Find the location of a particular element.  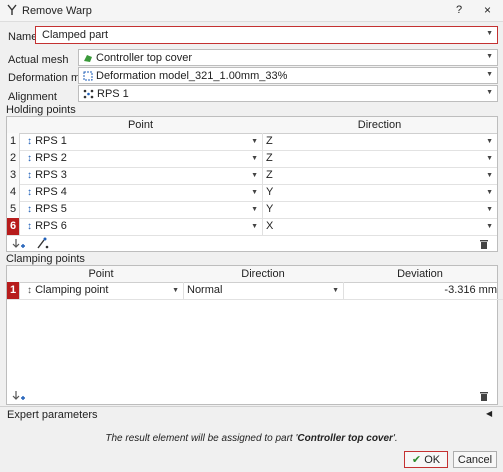

table-row-point: ↕ RPS 3 ▼ is located at coordinates (141, 176).